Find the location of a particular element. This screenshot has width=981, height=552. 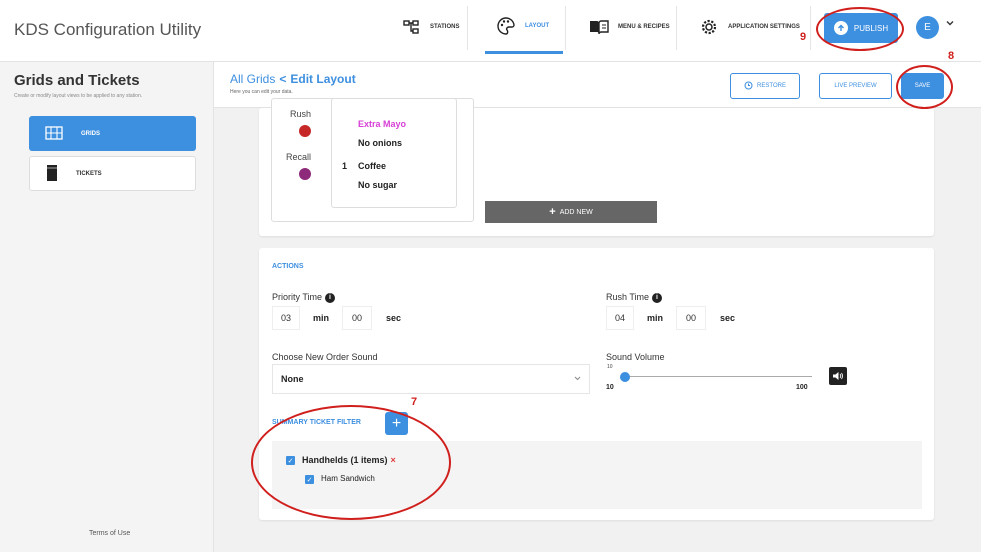

ticket-line: Extra Mayo is located at coordinates (382, 124).